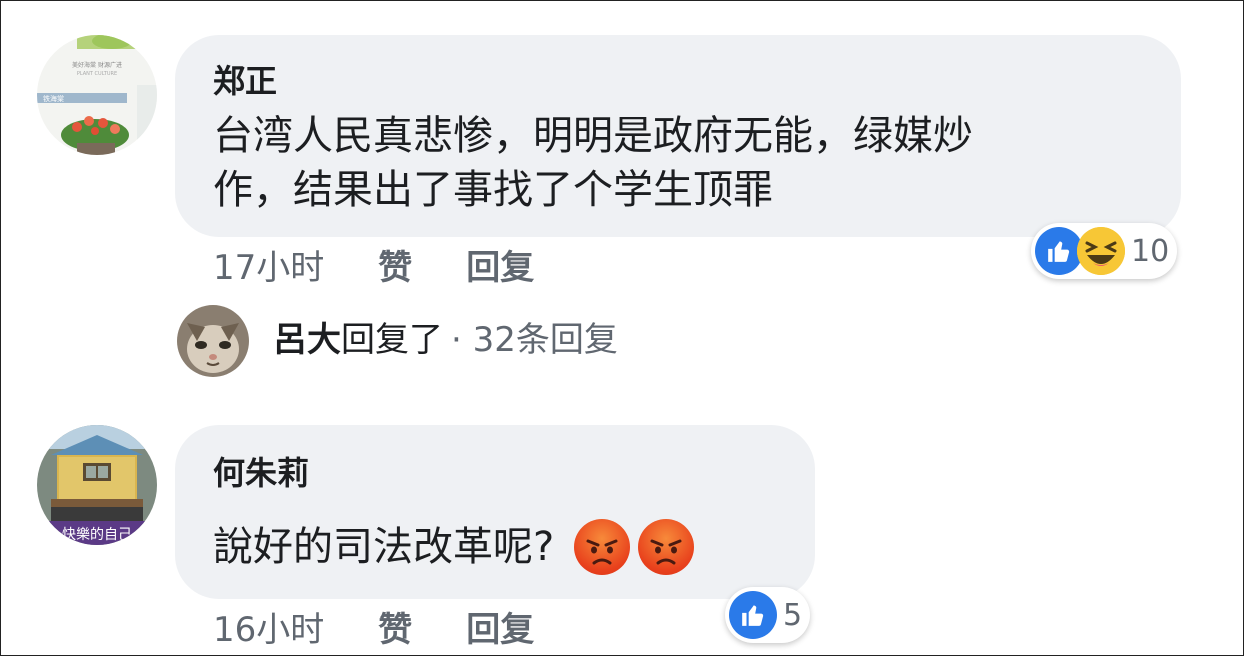  I want to click on avatar-lu-da, so click(213, 341).